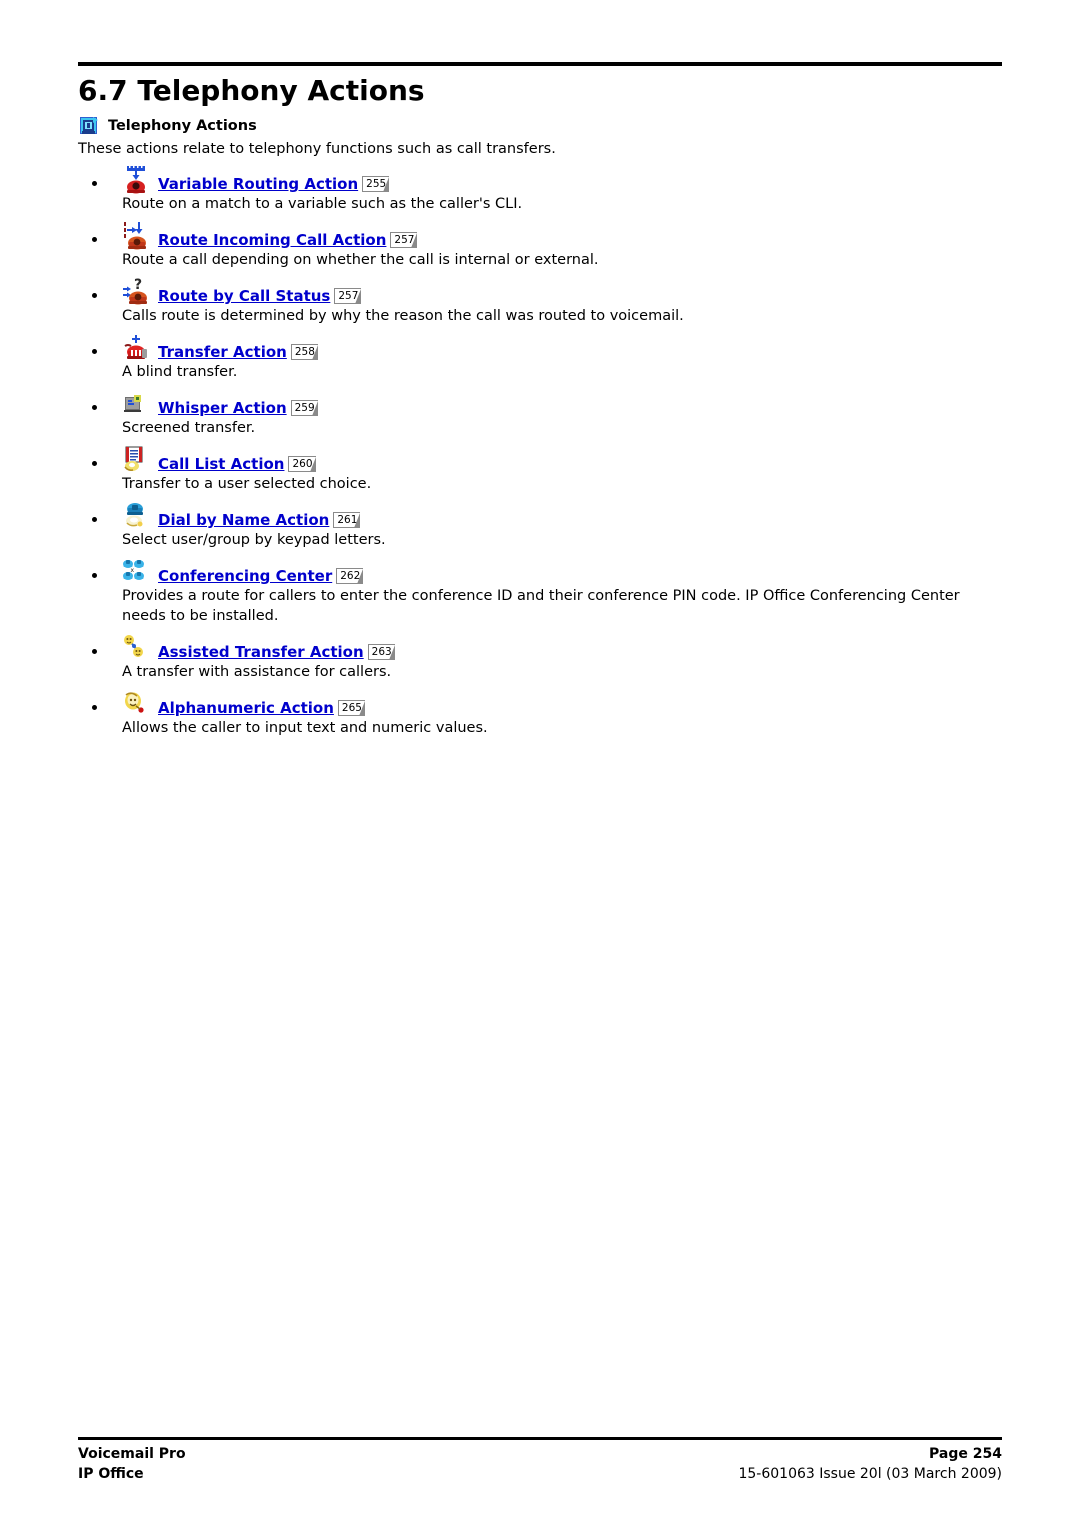 The image size is (1080, 1528). I want to click on footer-product-name: Voicemail Pro, so click(132, 1454).